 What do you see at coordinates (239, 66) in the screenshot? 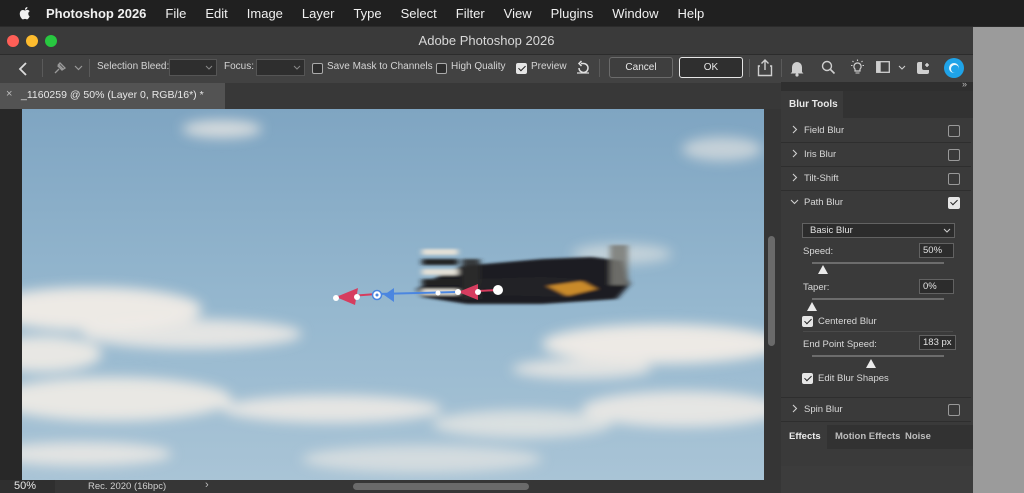
I see `focus-label: Focus:` at bounding box center [239, 66].